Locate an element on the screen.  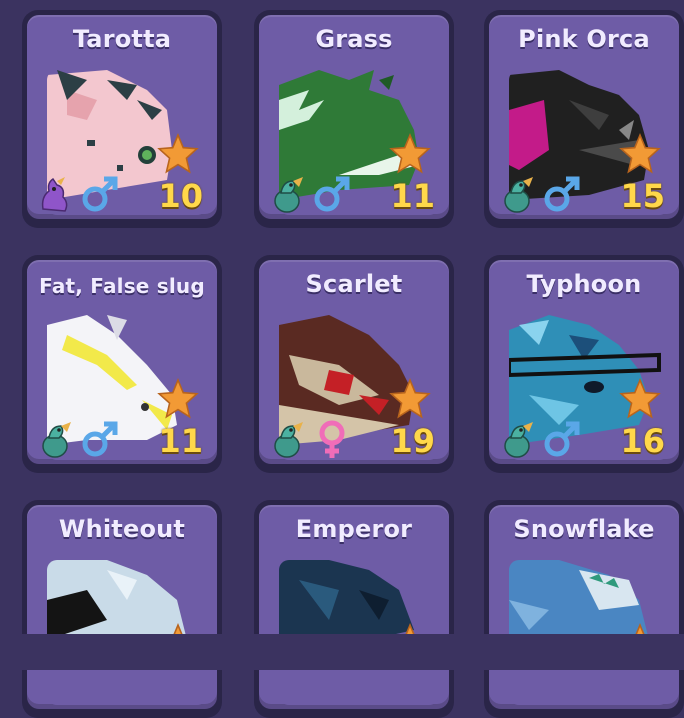
pet-name: Whiteout is located at coordinates (122, 529).